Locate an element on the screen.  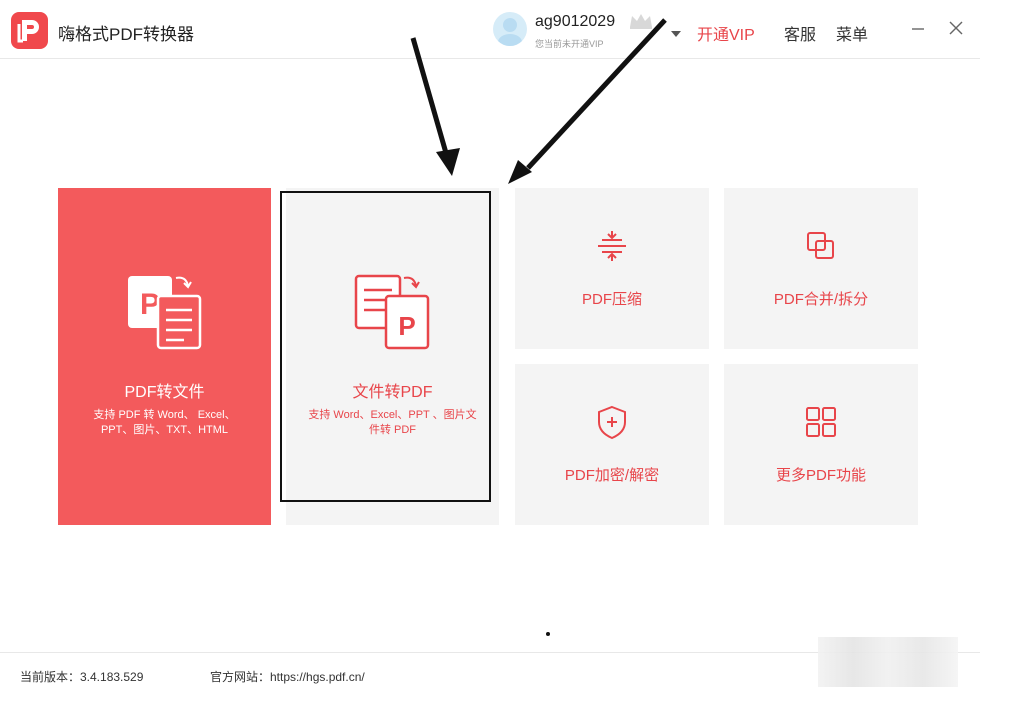
more-pdf-functions-card: 更多PDF功能 is located at coordinates (821, 444).